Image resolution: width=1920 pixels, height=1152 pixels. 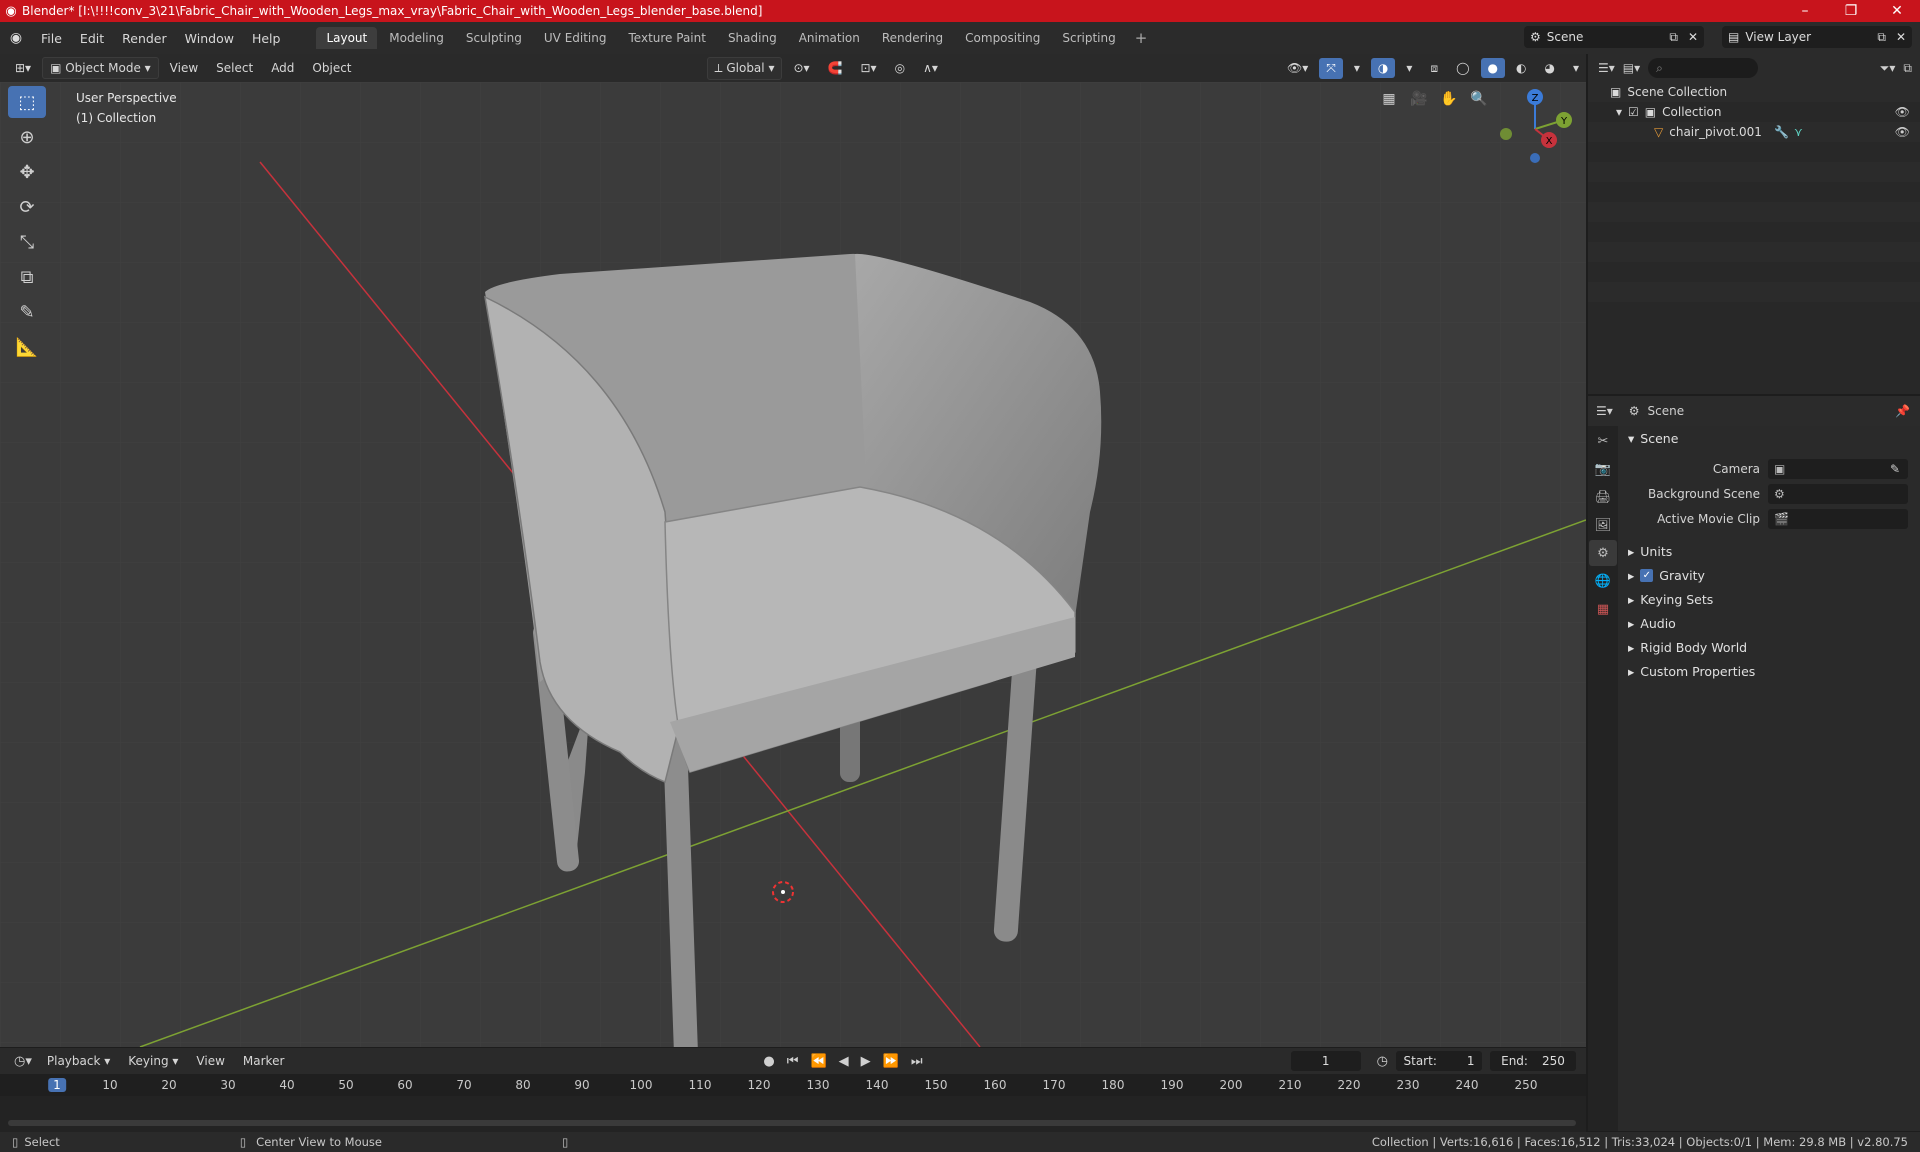 What do you see at coordinates (16, 38) in the screenshot?
I see `blender-menu-icon: ◉` at bounding box center [16, 38].